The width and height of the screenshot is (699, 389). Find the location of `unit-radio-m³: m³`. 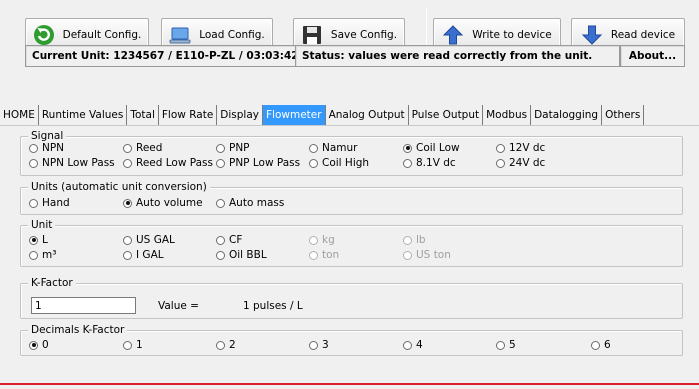

unit-radio-m³: m³ is located at coordinates (42, 255).